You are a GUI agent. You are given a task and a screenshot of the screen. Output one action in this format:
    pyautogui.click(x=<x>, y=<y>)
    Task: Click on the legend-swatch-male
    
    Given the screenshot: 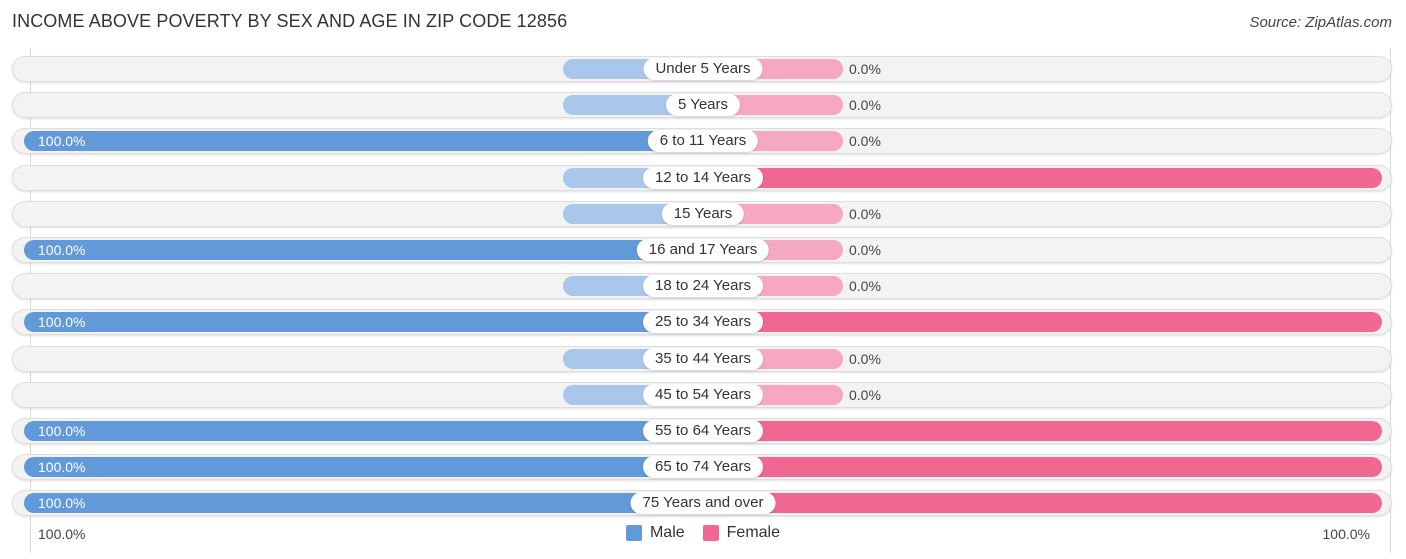 What is the action you would take?
    pyautogui.click(x=633, y=533)
    